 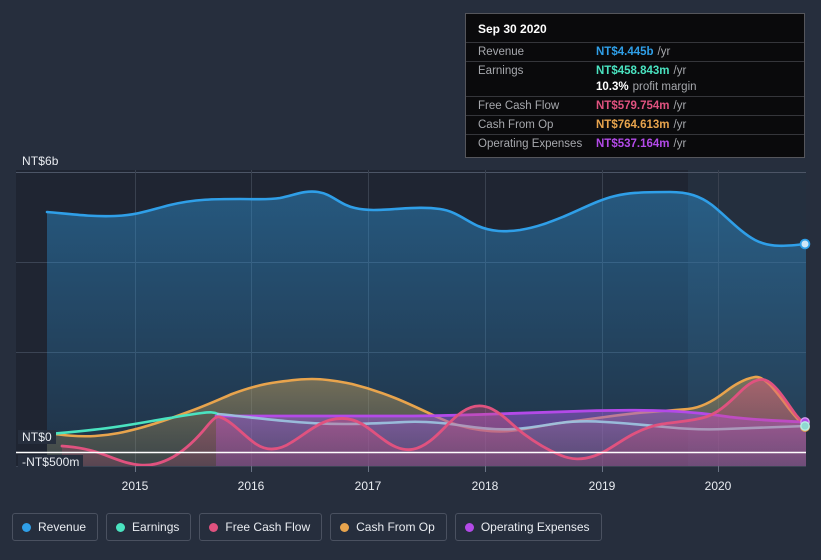 I want to click on tooltip-row-operating-expenses: Operating Expenses NT$537.164m /yr, so click(x=635, y=143).